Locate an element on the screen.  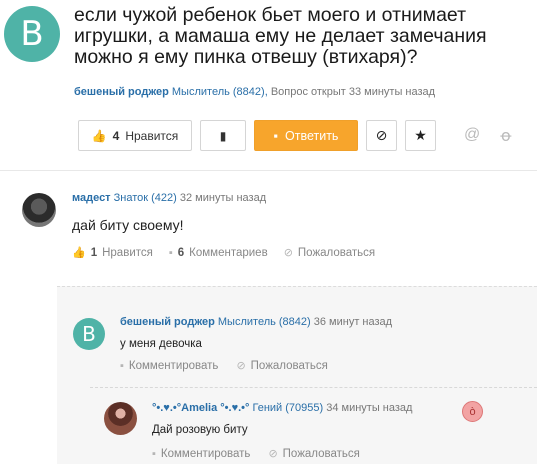
reply-author-link: бешеный роджер is located at coordinates (167, 322).